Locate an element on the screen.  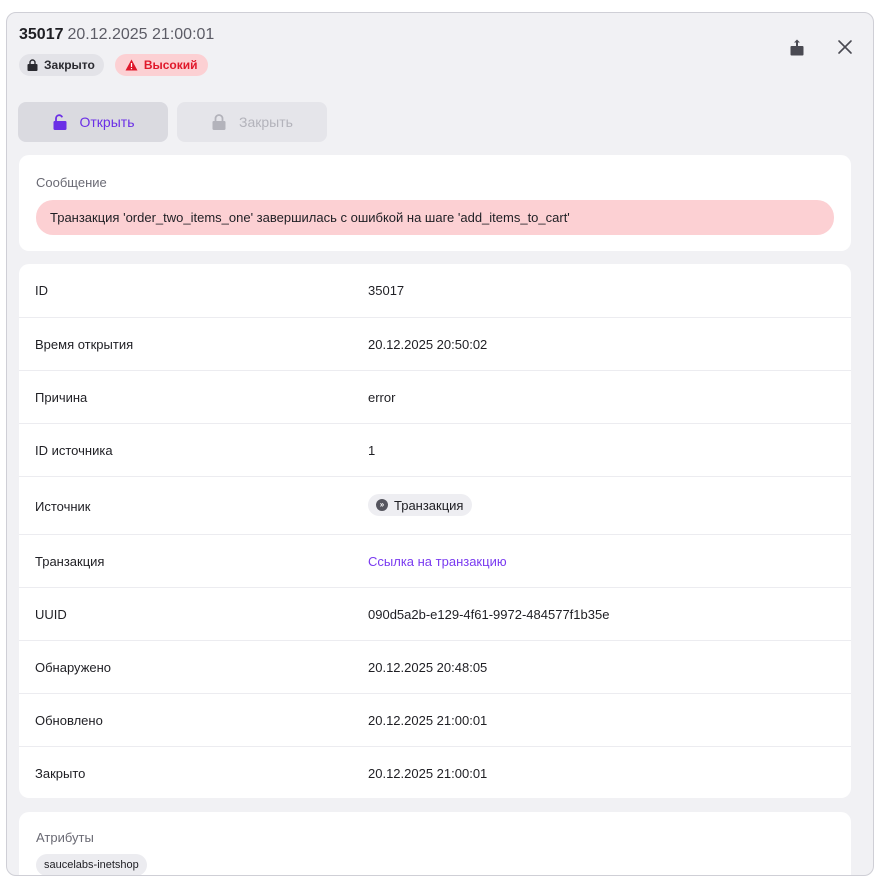
share-button is located at coordinates (797, 50).